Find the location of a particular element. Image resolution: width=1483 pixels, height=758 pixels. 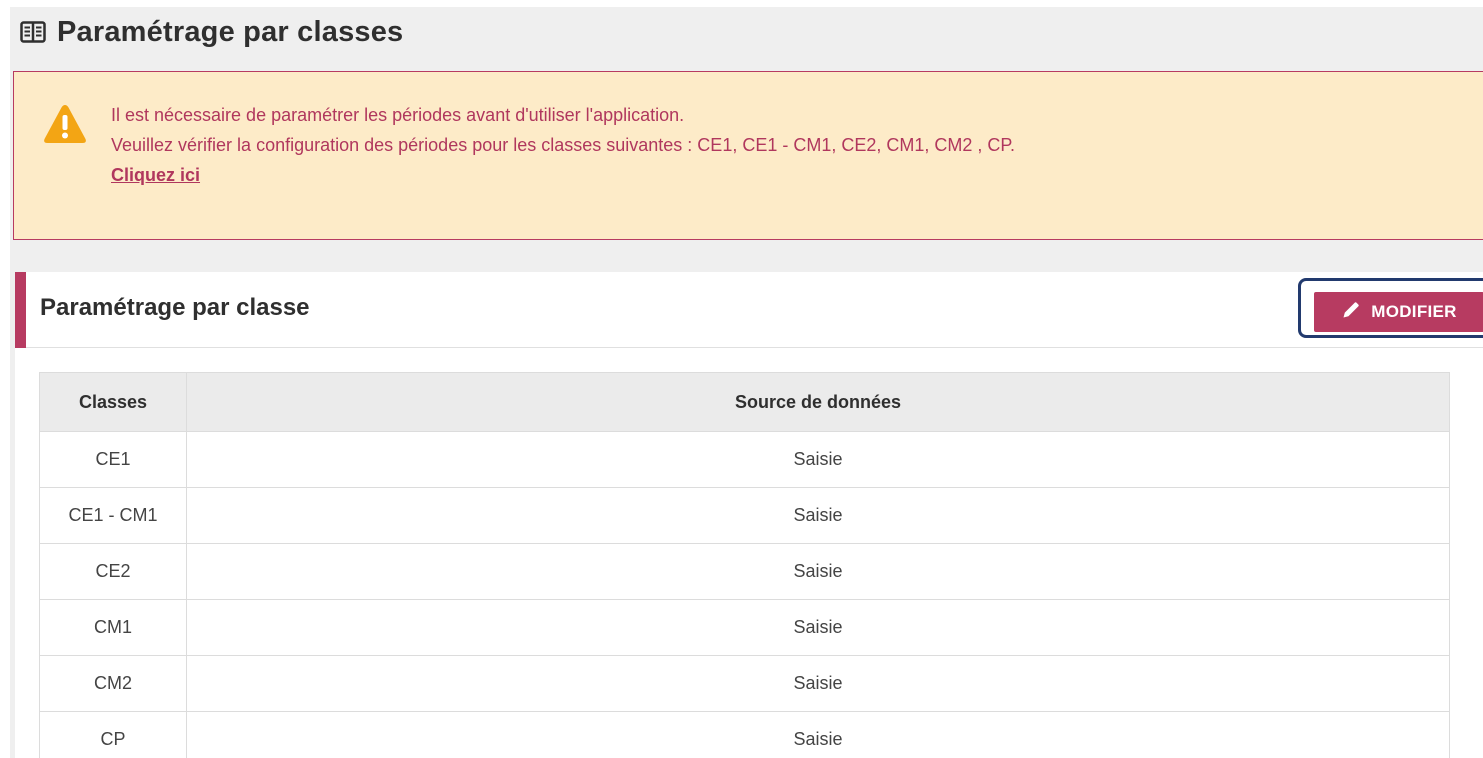

class-cell: CE1 is located at coordinates (113, 459).